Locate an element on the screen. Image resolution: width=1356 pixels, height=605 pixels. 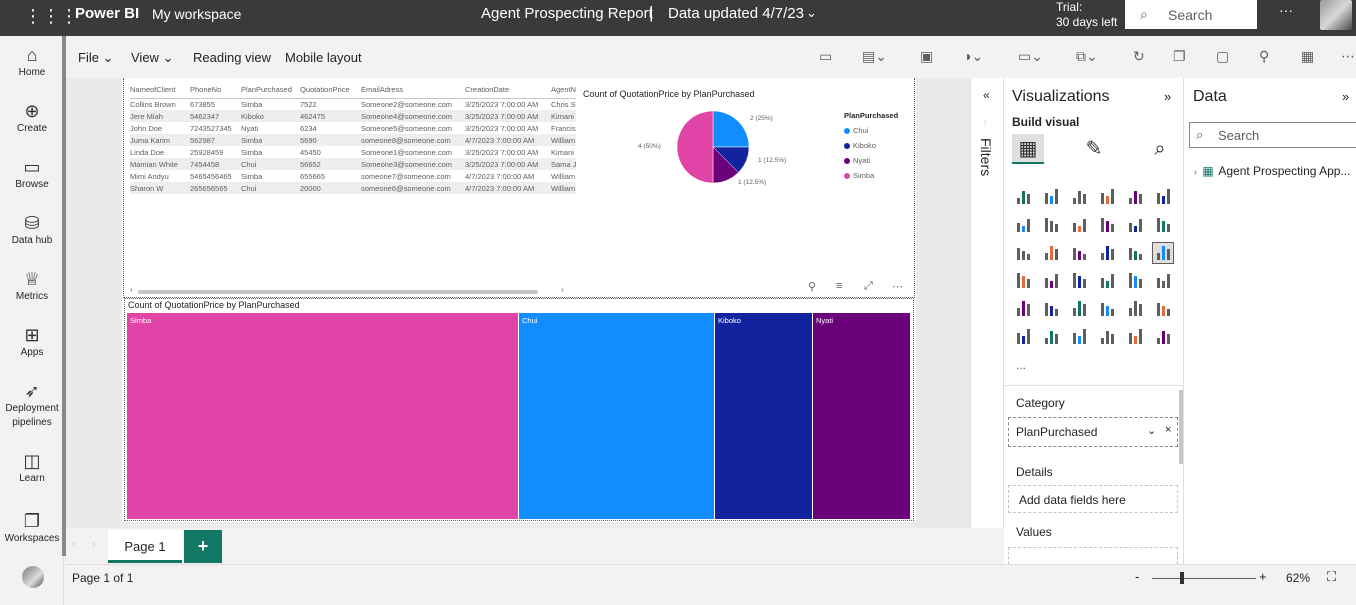
app-launcher-icon: ⋮⋮⋮ is located at coordinates (51, 16).